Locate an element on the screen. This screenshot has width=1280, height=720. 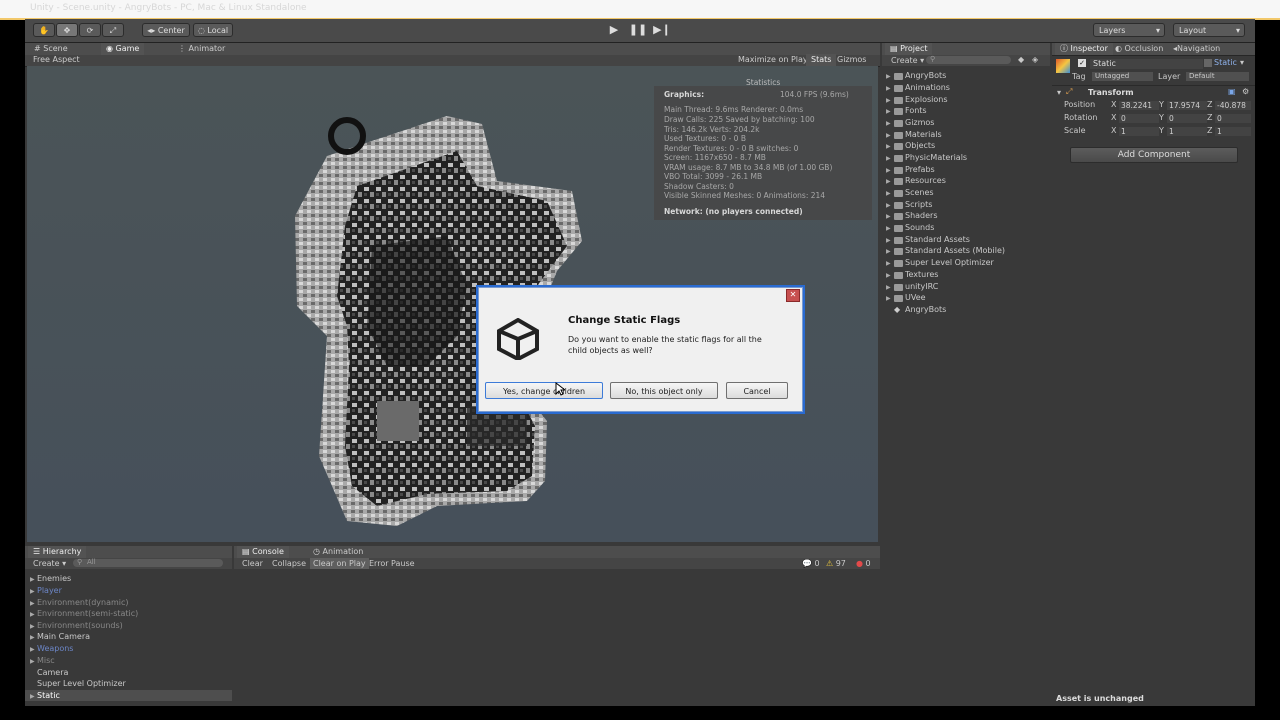
hierarchy-item: Player is located at coordinates (49, 590).